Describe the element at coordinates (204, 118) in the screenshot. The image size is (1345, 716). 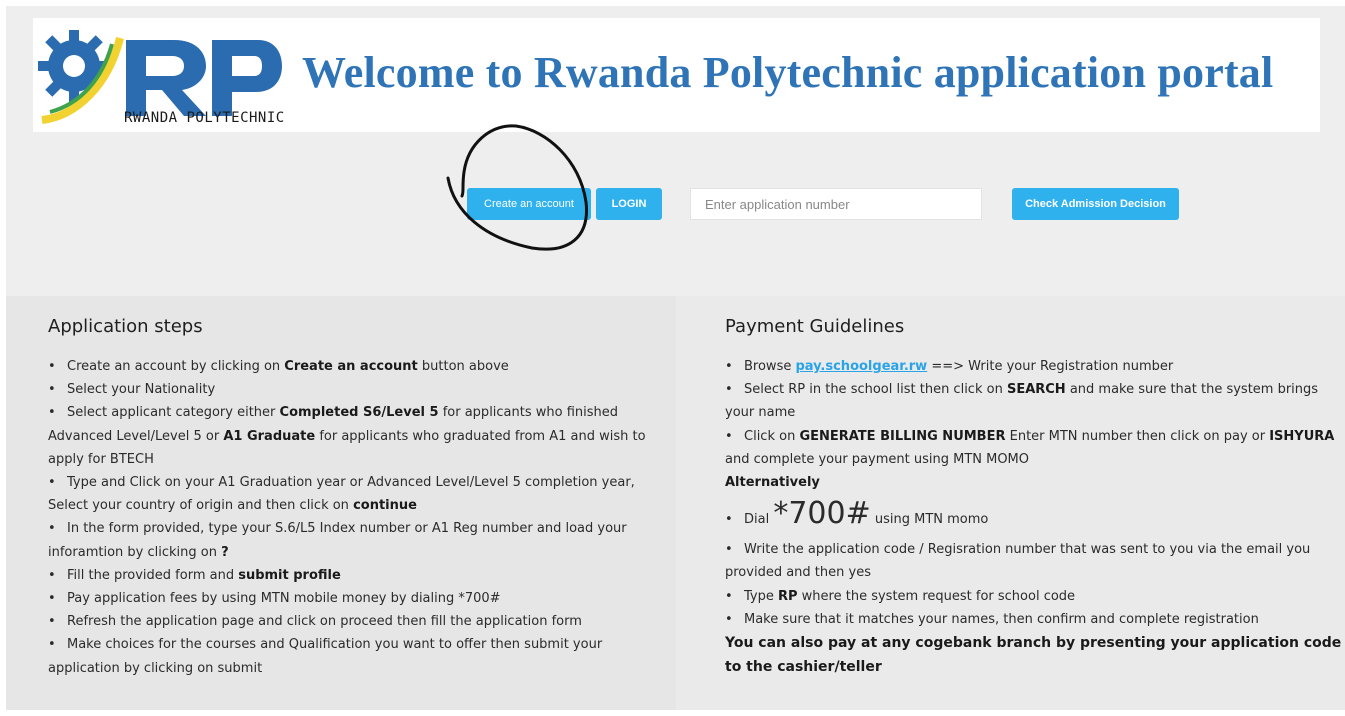
I see `logo-subtitle: RWANDA POLYTECHNIC` at that location.